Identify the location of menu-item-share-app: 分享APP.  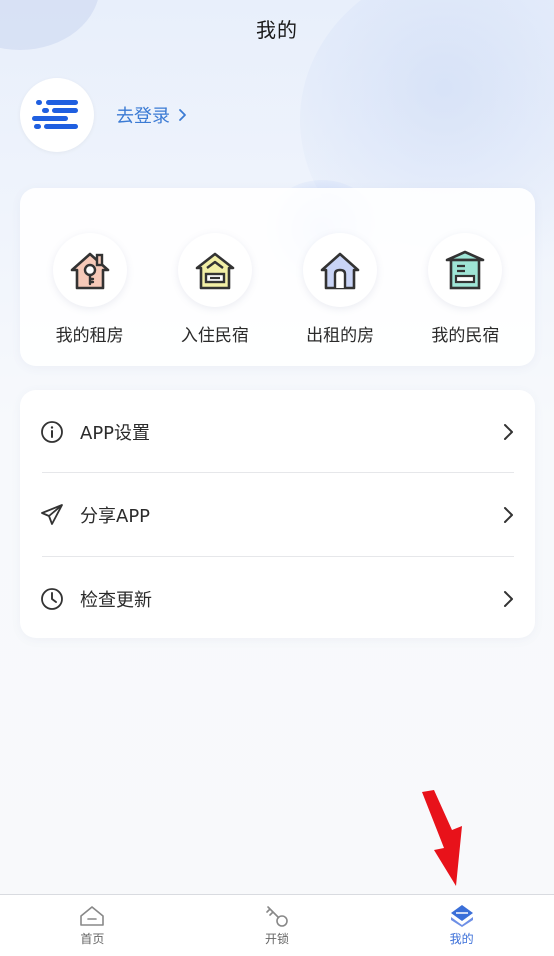
(277, 514).